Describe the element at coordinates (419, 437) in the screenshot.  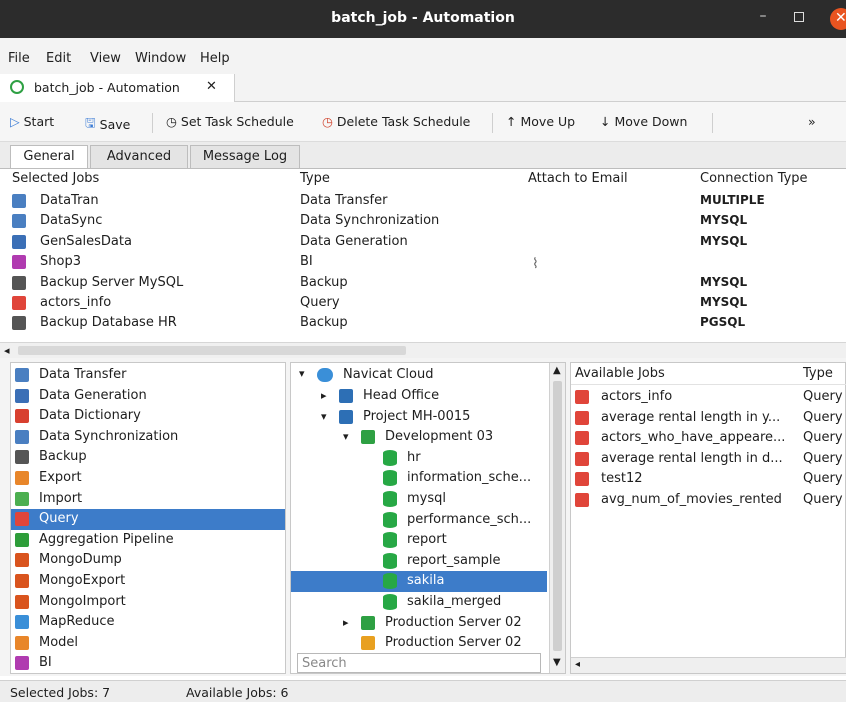
I see `tree-node: ▾ Development 03` at that location.